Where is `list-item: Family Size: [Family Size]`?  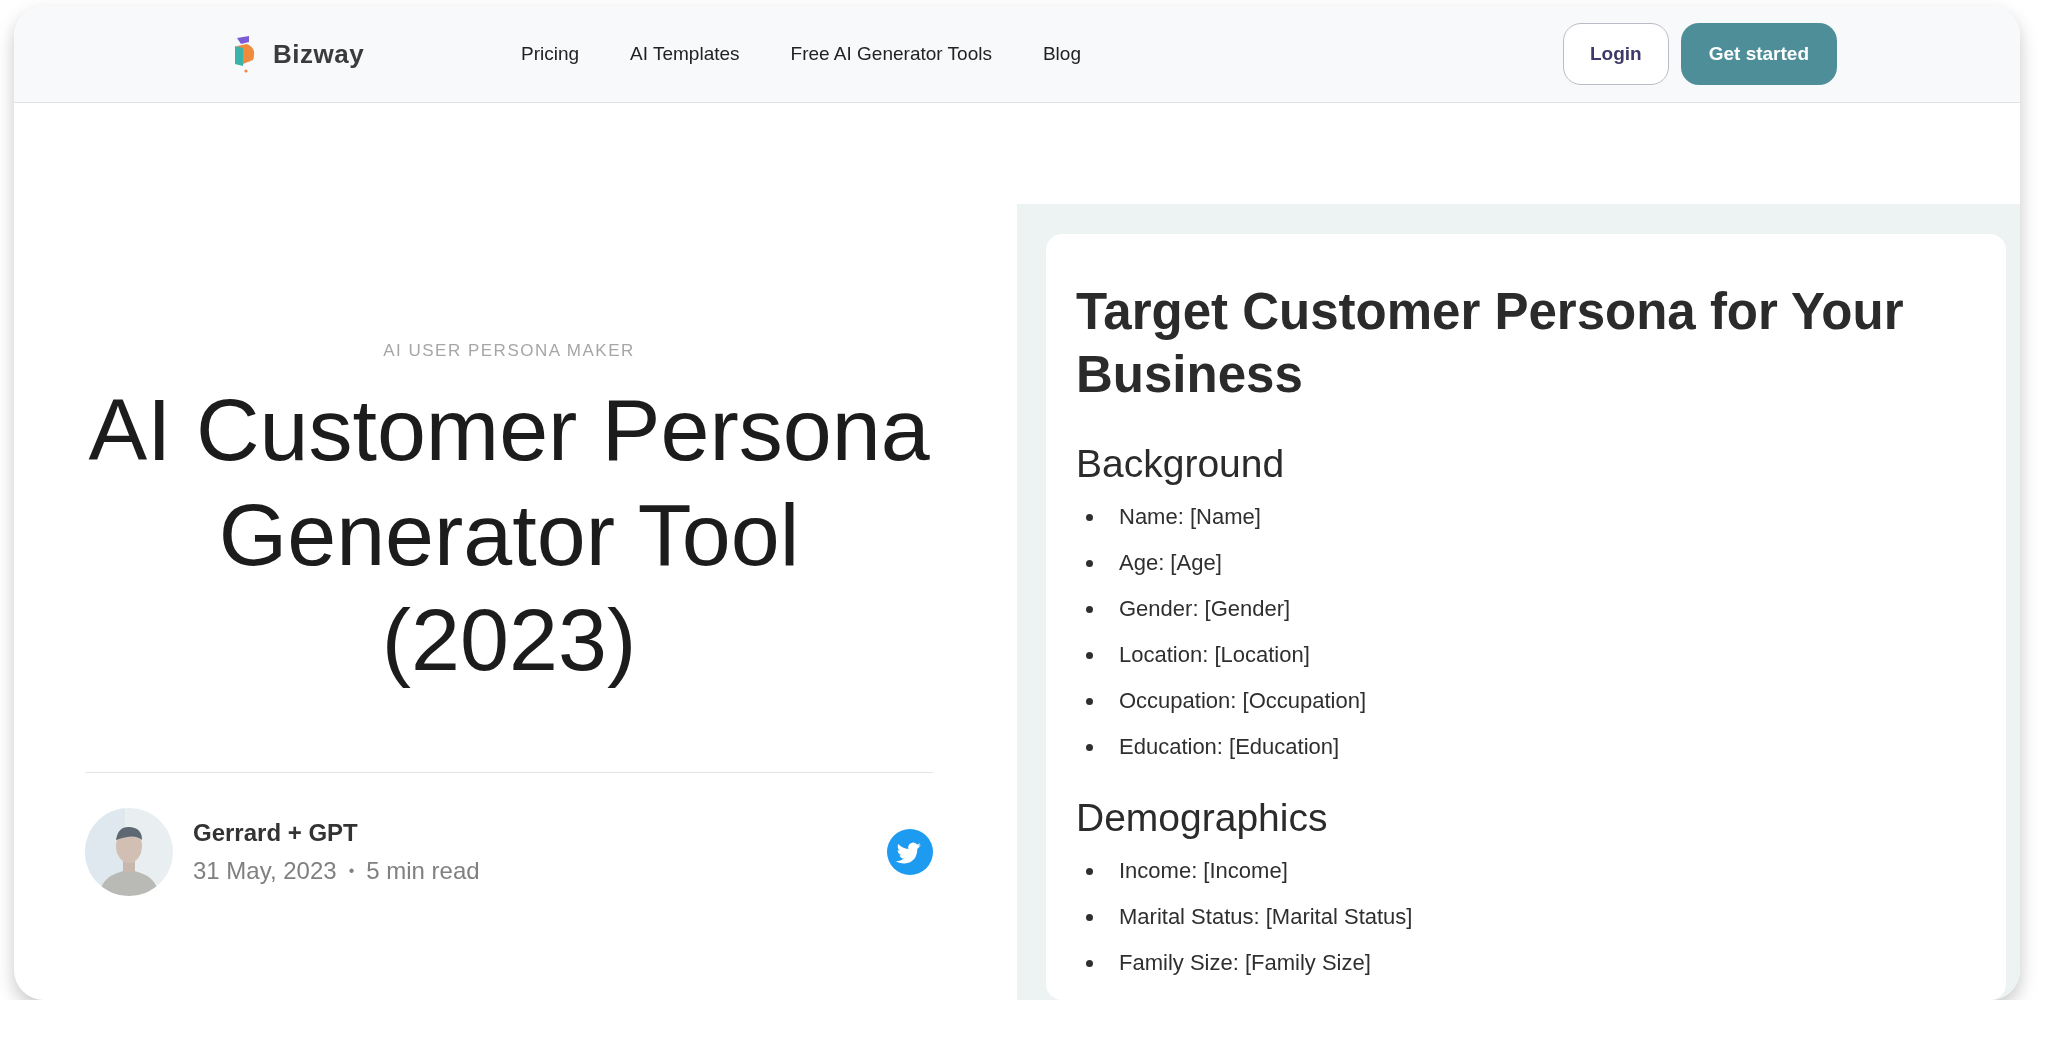
list-item: Family Size: [Family Size] is located at coordinates (1245, 963).